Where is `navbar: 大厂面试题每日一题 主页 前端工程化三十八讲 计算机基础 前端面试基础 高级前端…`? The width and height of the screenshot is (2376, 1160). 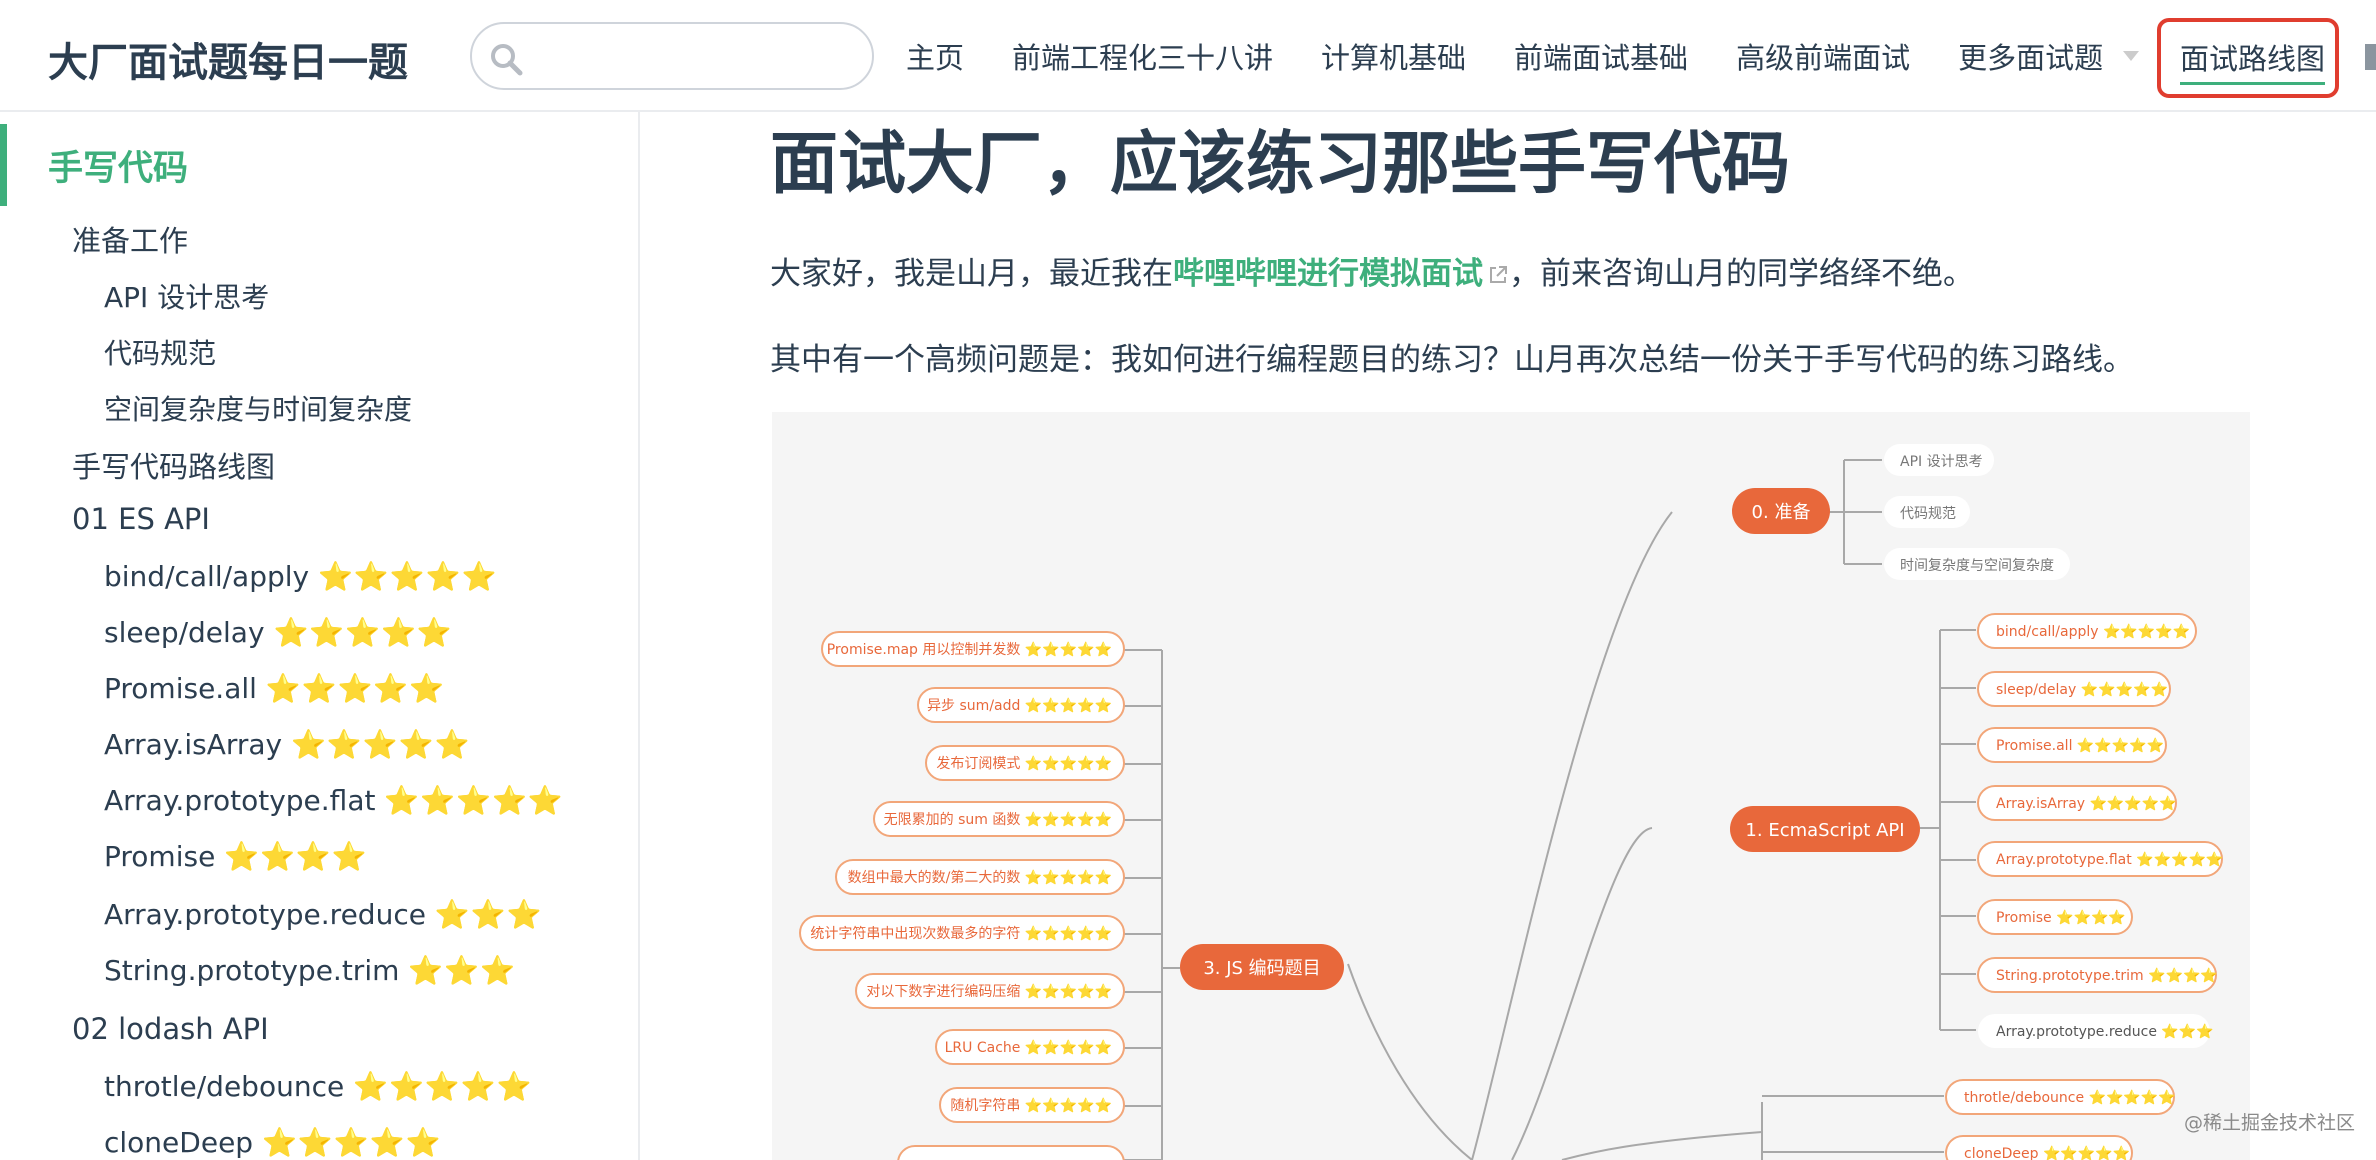
navbar: 大厂面试题每日一题 主页 前端工程化三十八讲 计算机基础 前端面试基础 高级前端… is located at coordinates (1188, 56).